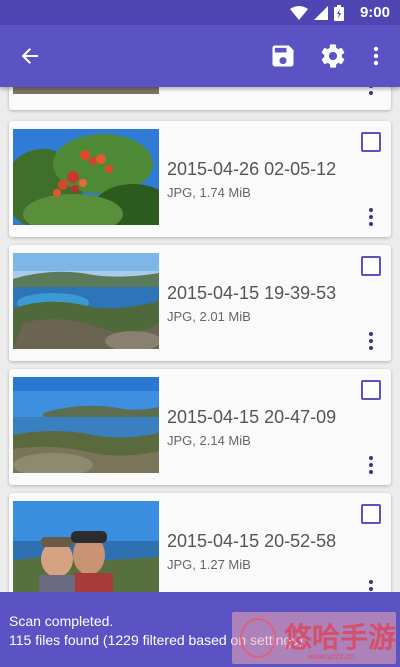 This screenshot has height=667, width=400. What do you see at coordinates (321, 13) in the screenshot?
I see `signal-icon` at bounding box center [321, 13].